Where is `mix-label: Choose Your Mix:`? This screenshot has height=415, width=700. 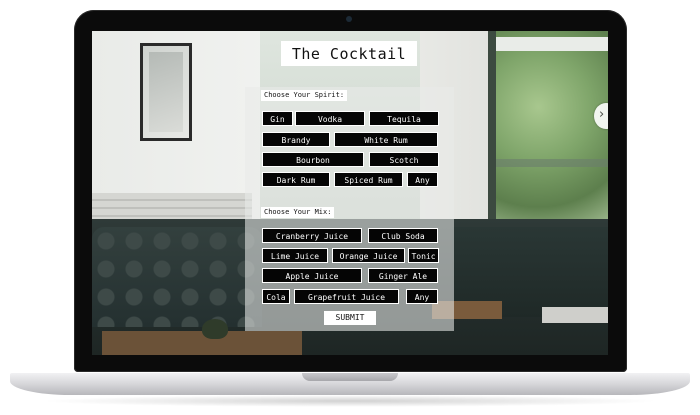
mix-label: Choose Your Mix: is located at coordinates (298, 212).